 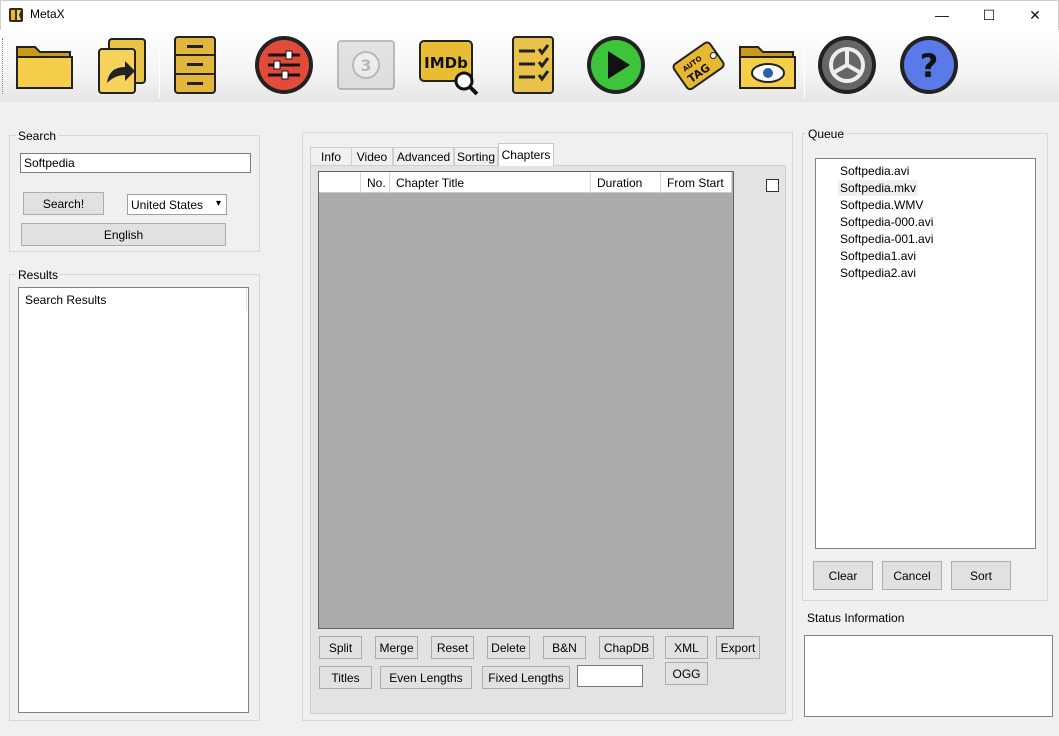 What do you see at coordinates (878, 188) in the screenshot?
I see `queue-item: Softpedia.mkv` at bounding box center [878, 188].